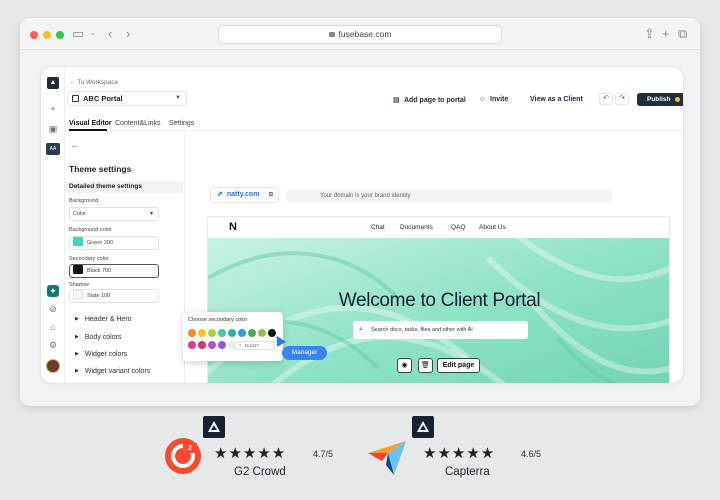 Image resolution: width=720 pixels, height=500 pixels. What do you see at coordinates (606, 99) in the screenshot?
I see `undo-button: ↶` at bounding box center [606, 99].